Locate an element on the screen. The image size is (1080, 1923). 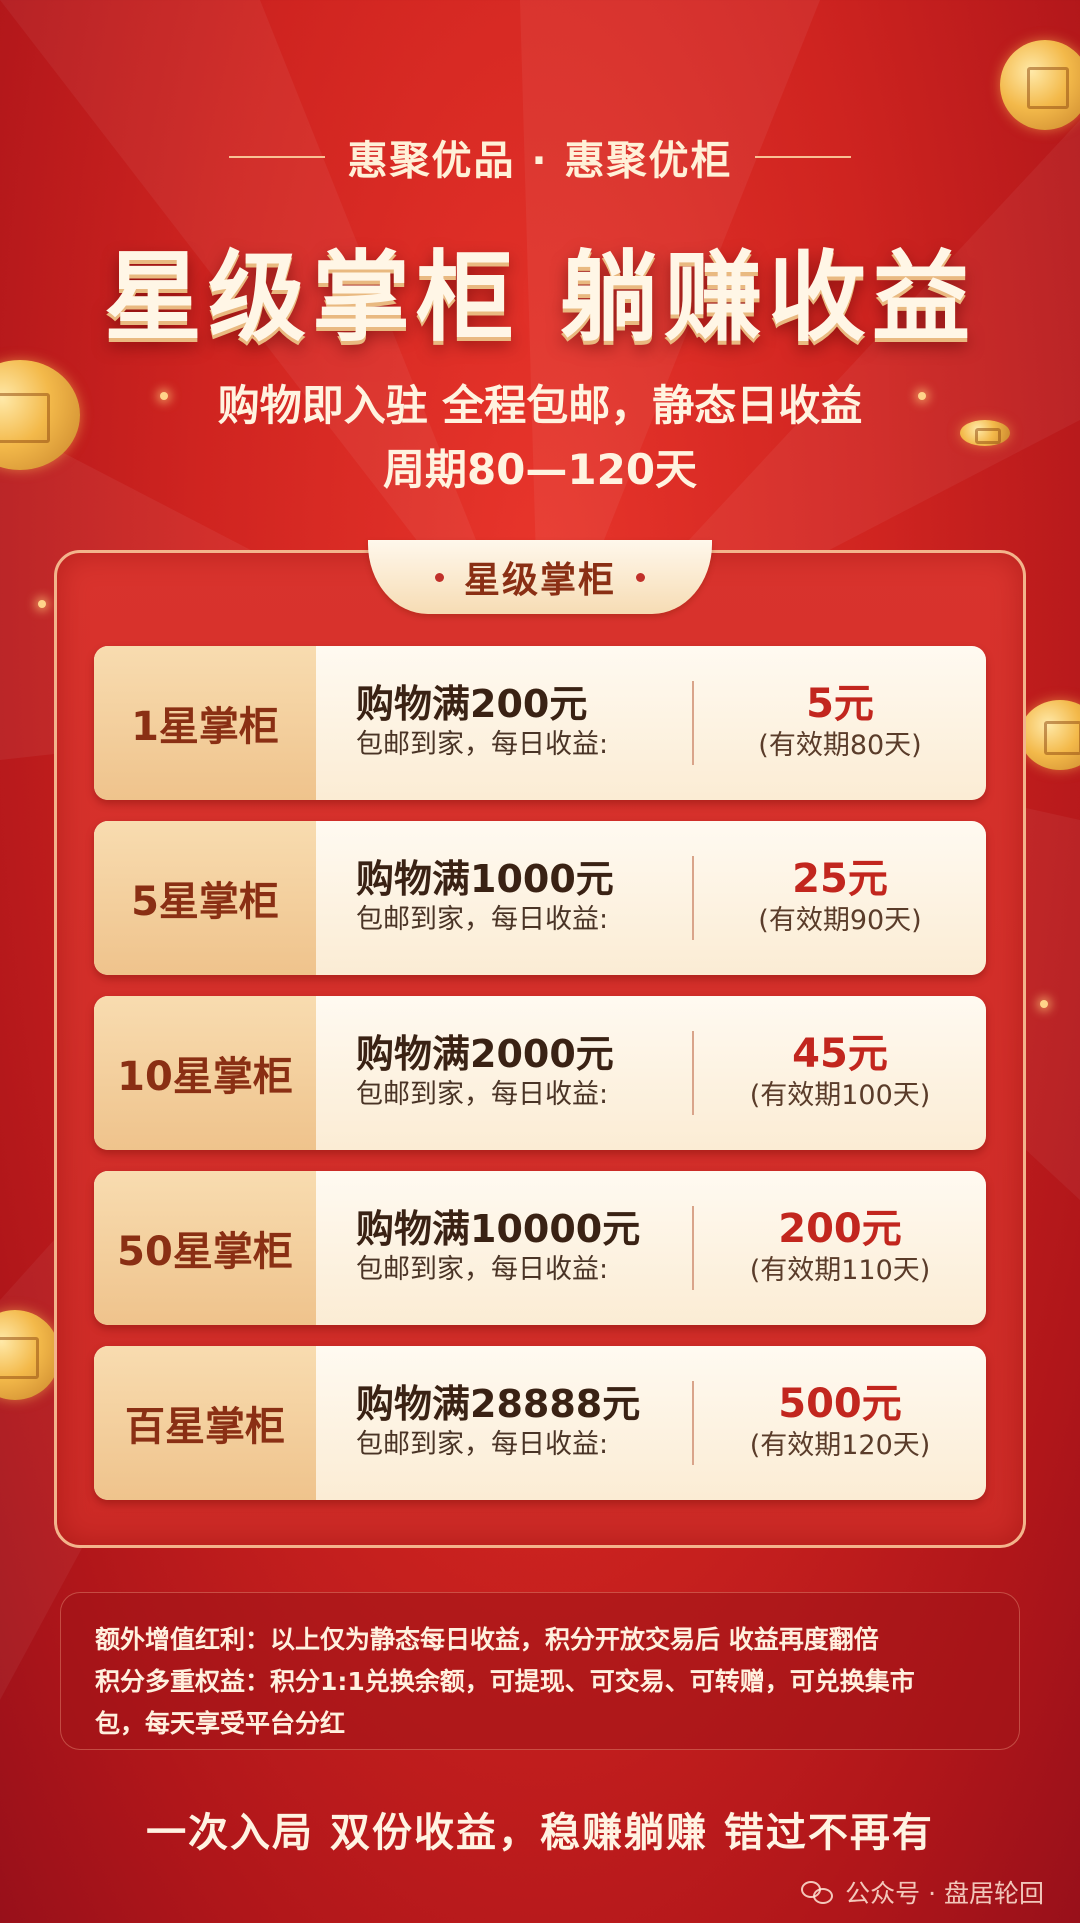
subtitle-line-1: 购物即入驻 全程包邮，静态日收益 is located at coordinates (540, 405).